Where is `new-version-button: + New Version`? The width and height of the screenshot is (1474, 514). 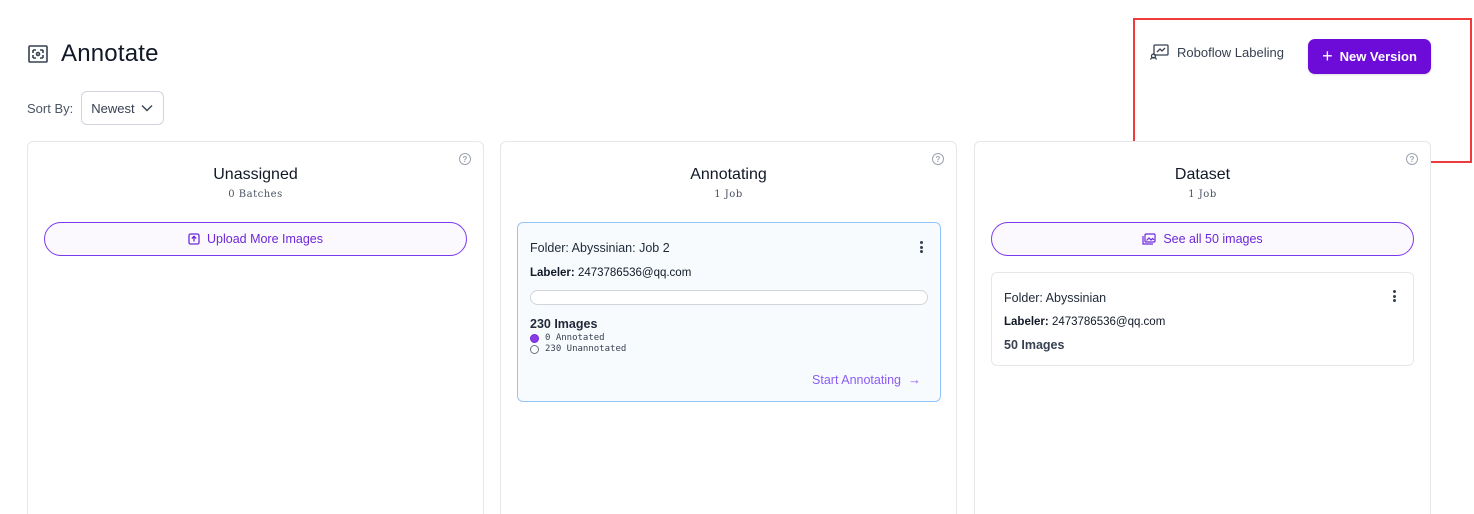
new-version-button: + New Version is located at coordinates (1369, 56).